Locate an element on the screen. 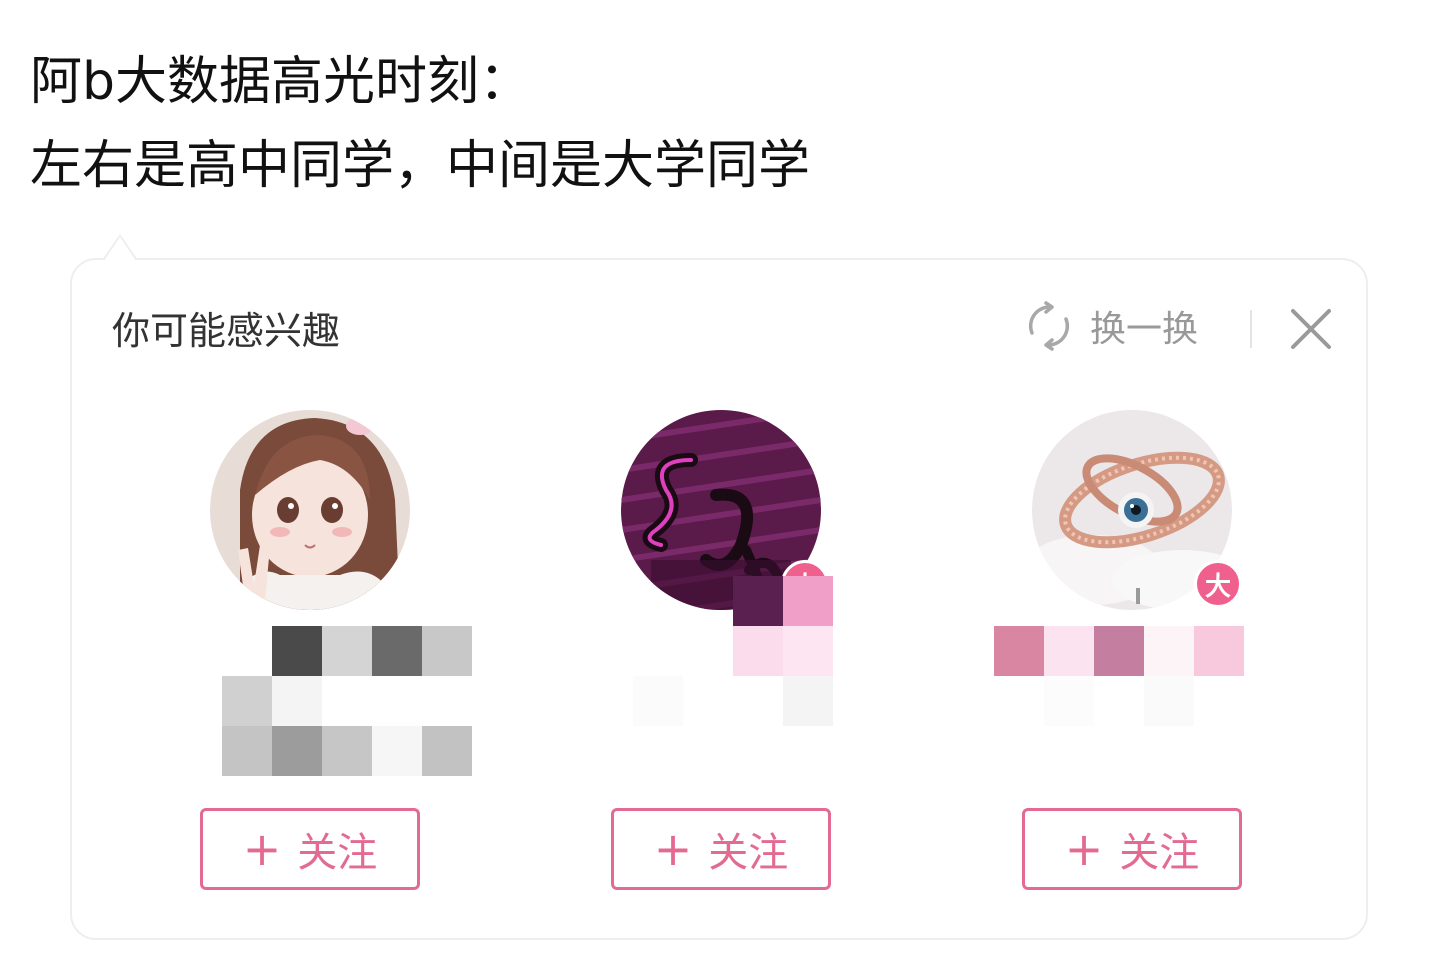 This screenshot has width=1440, height=974. recommended-user-2: 大 + 关注 is located at coordinates (721, 658).